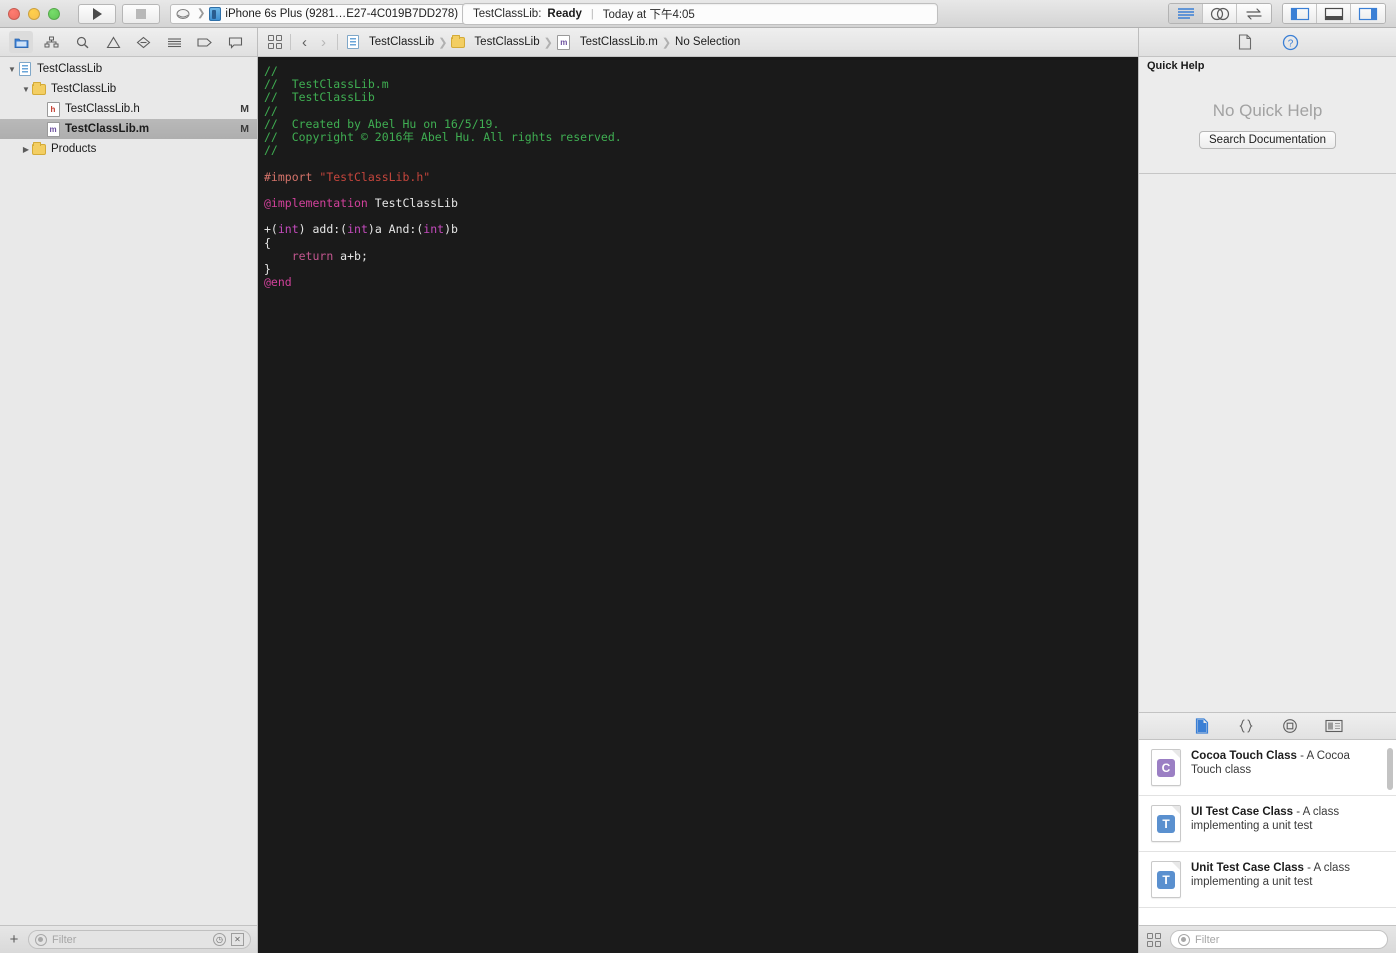 This screenshot has width=1396, height=953. What do you see at coordinates (64, 939) in the screenshot?
I see `filter-placeholder: Filter` at bounding box center [64, 939].